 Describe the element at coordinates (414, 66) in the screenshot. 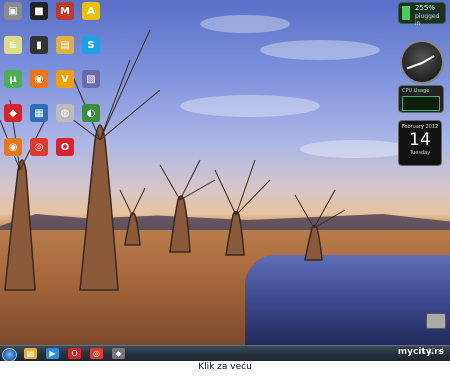

I see `clock-minute-hand` at that location.